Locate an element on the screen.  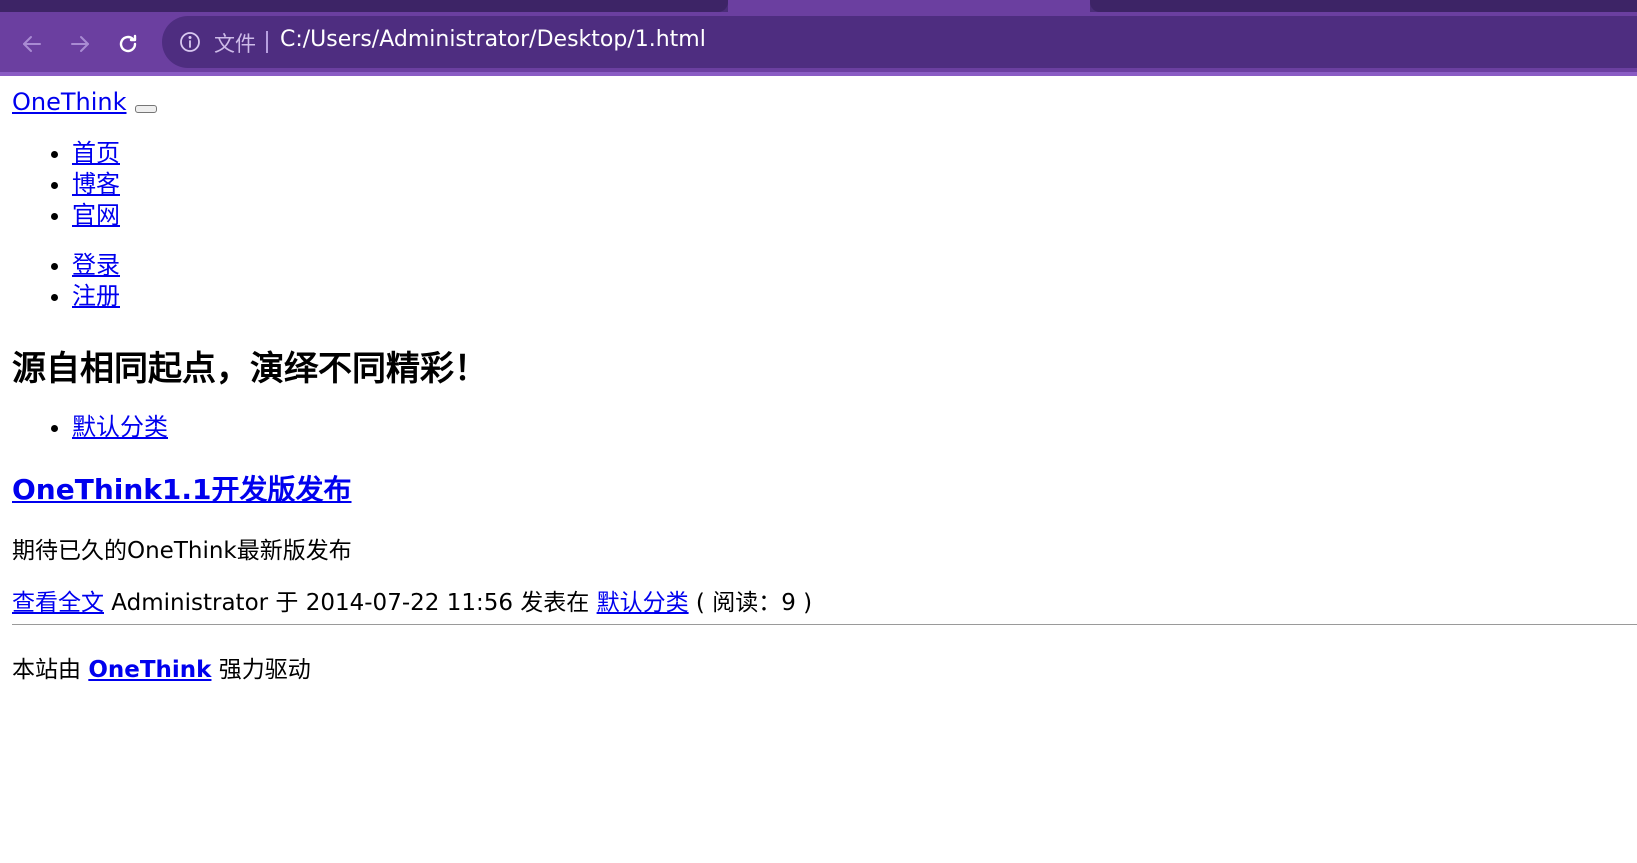
browser-chrome: 文件 C:/Users/Administrator/Desktop/1.html is located at coordinates (818, 38).